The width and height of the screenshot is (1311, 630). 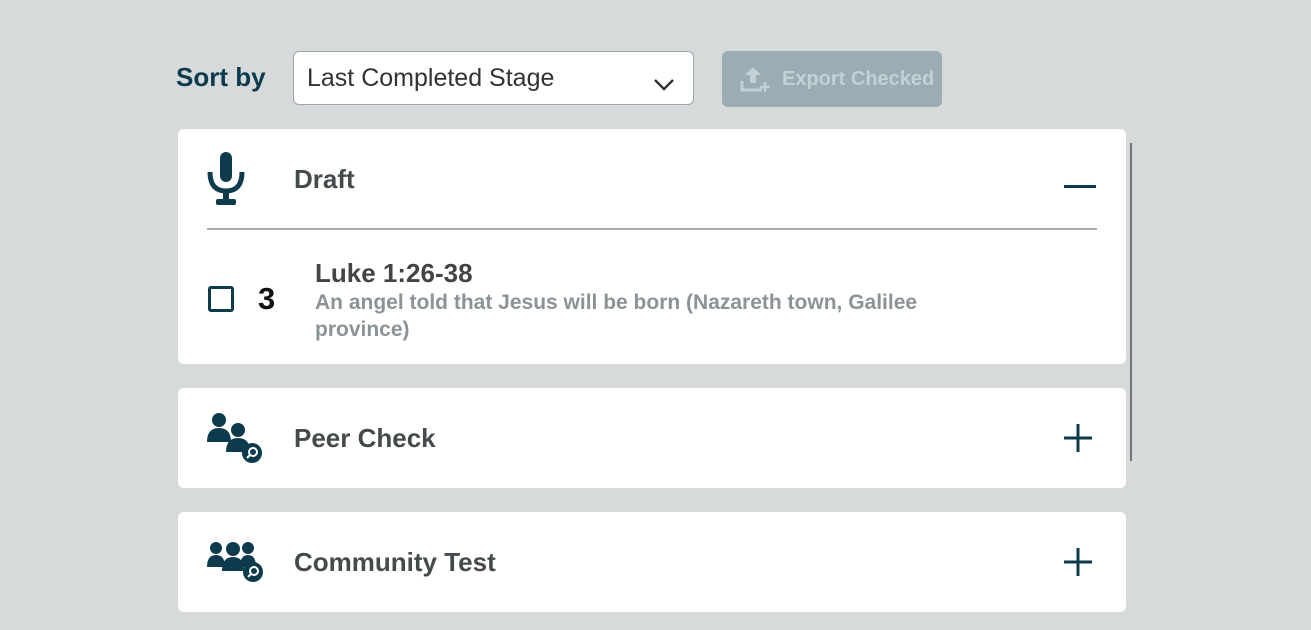 What do you see at coordinates (652, 229) in the screenshot?
I see `divider` at bounding box center [652, 229].